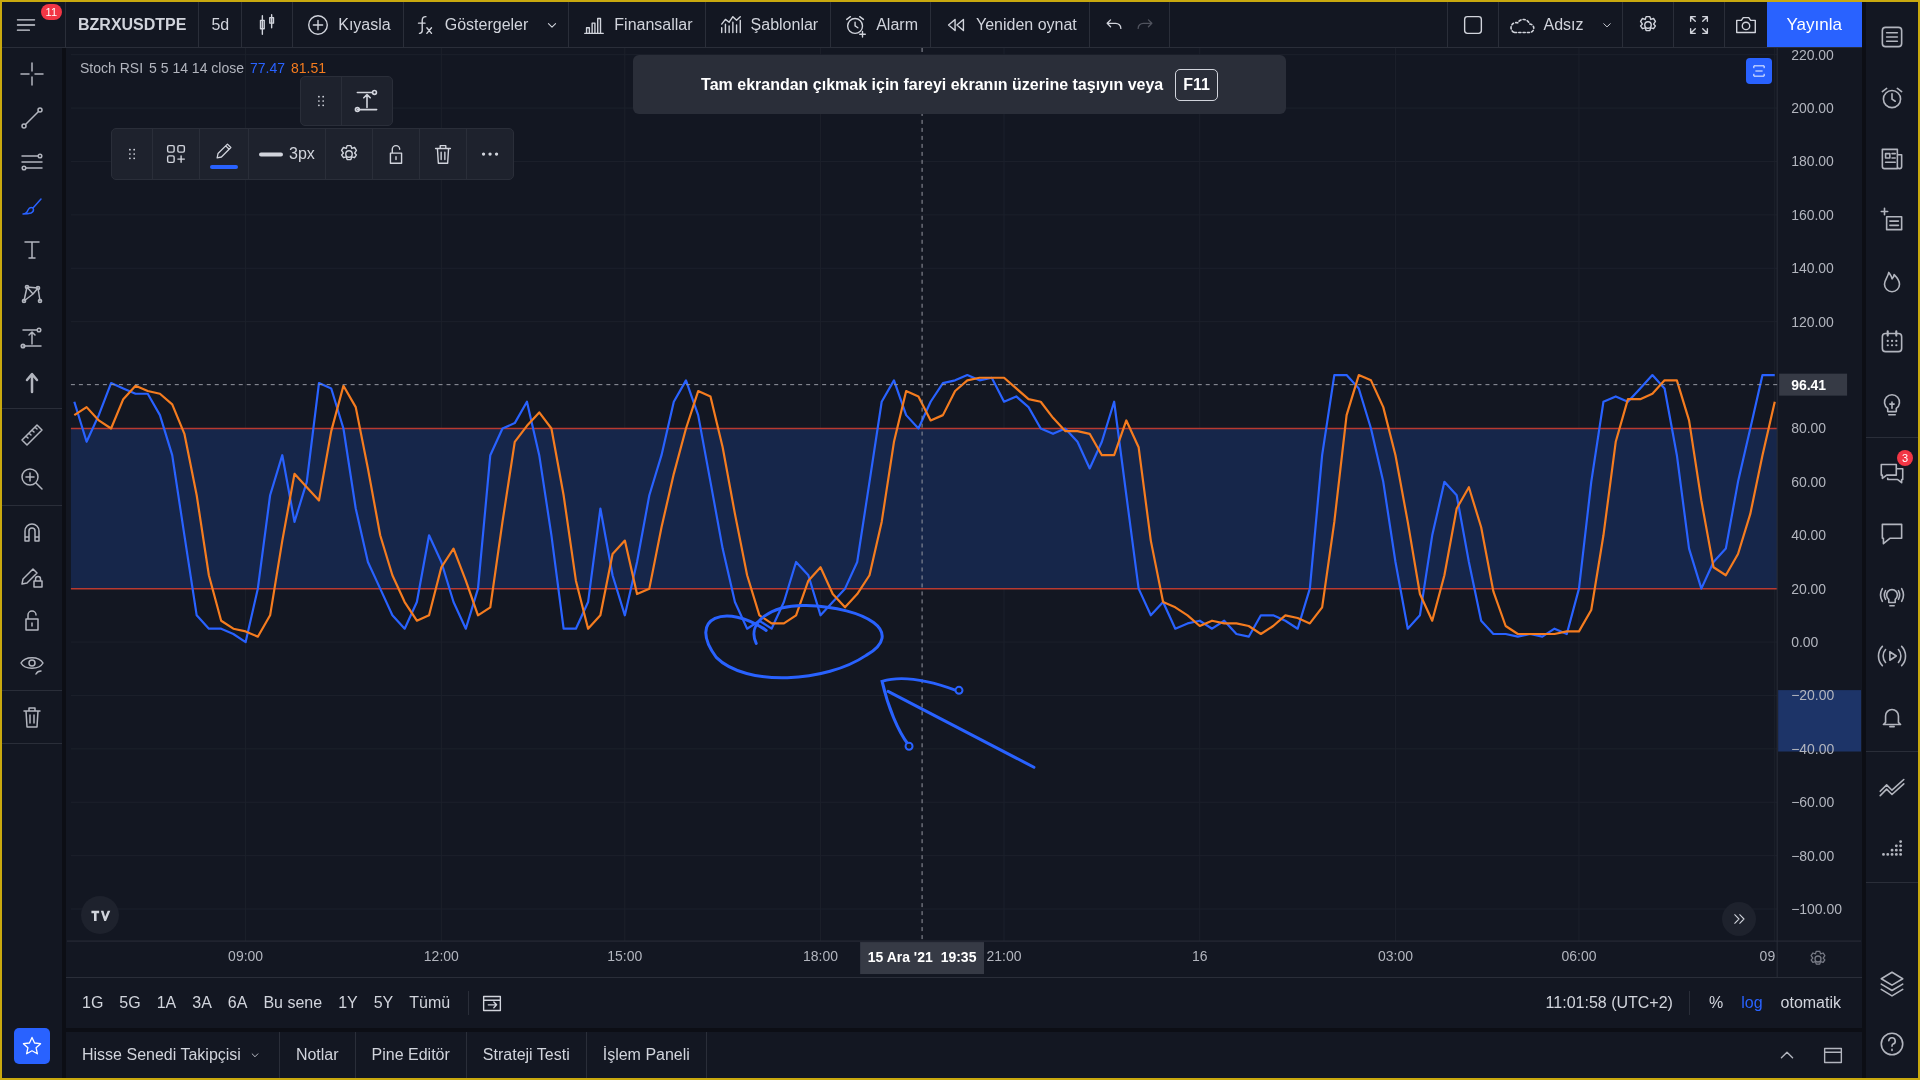 The width and height of the screenshot is (1920, 1080). Describe the element at coordinates (1196, 84) in the screenshot. I see `key-cap: F11` at that location.